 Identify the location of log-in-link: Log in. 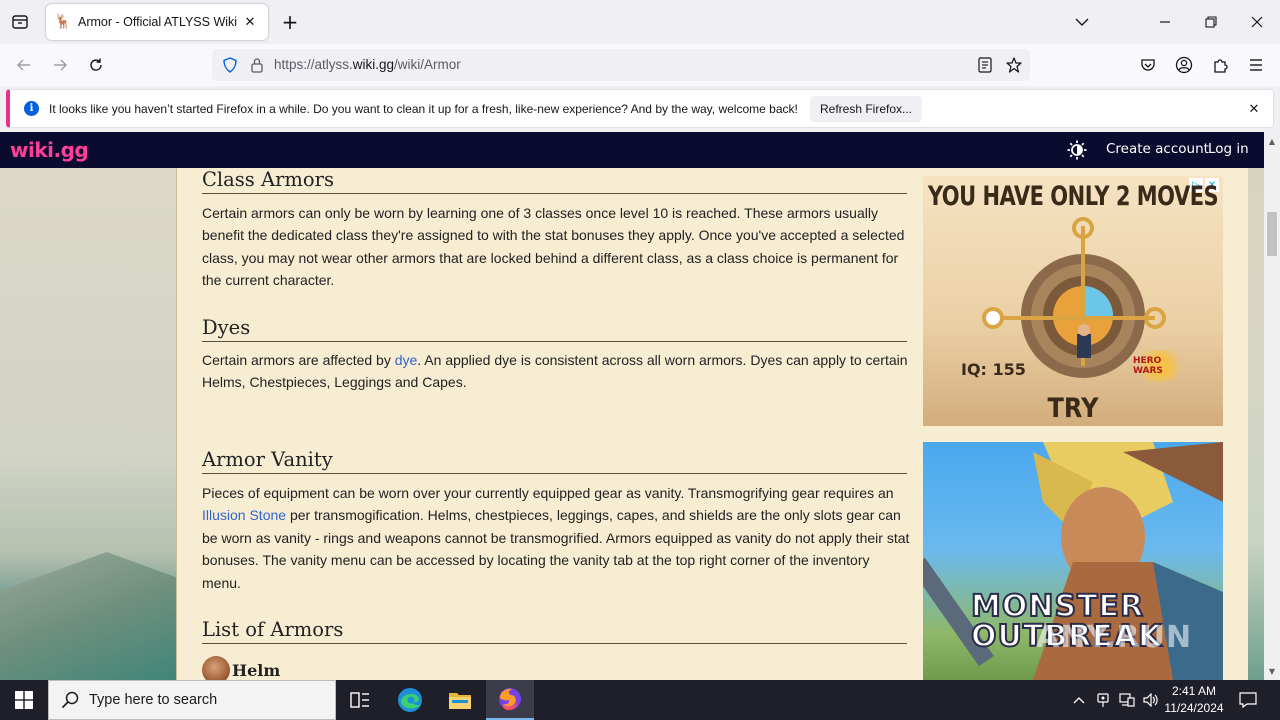
(1228, 149).